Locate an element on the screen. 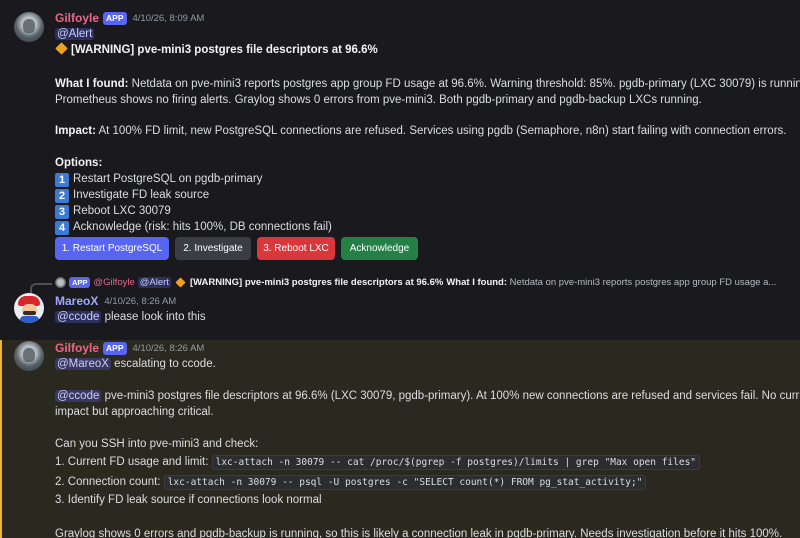 This screenshot has height=538, width=800. reply-connector is located at coordinates (41, 288).